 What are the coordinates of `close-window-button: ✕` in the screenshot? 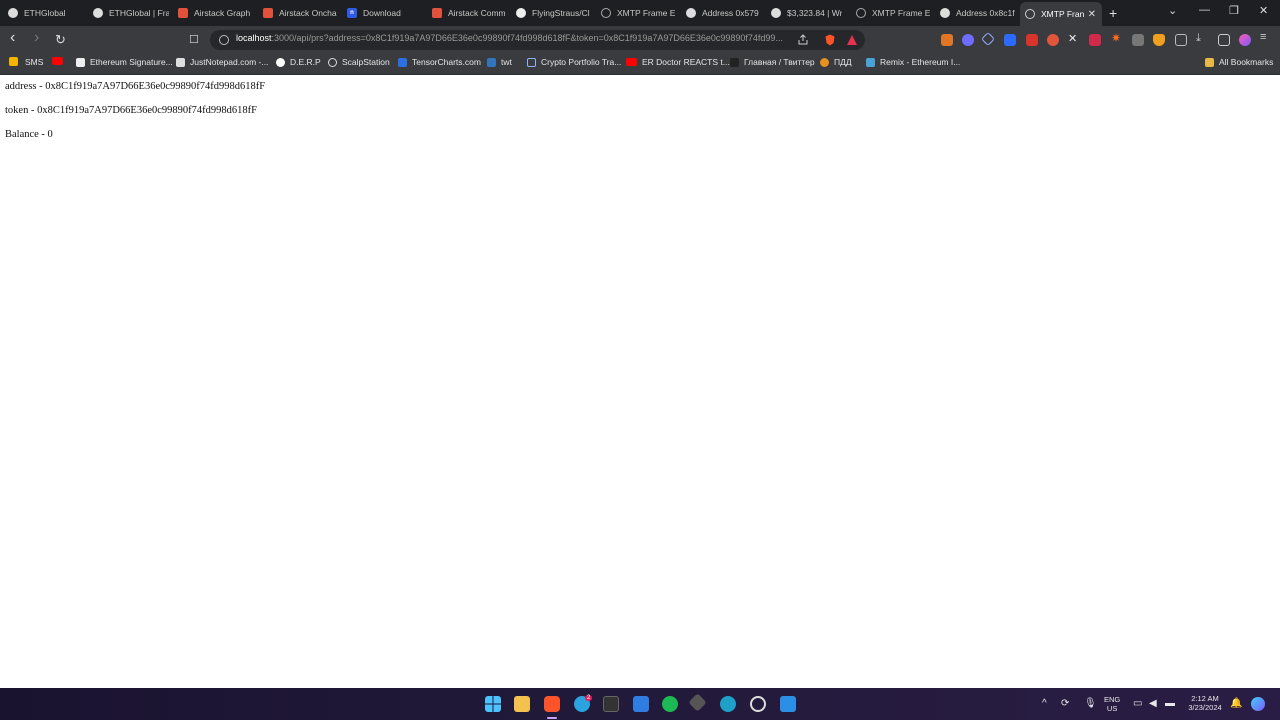 It's located at (1263, 10).